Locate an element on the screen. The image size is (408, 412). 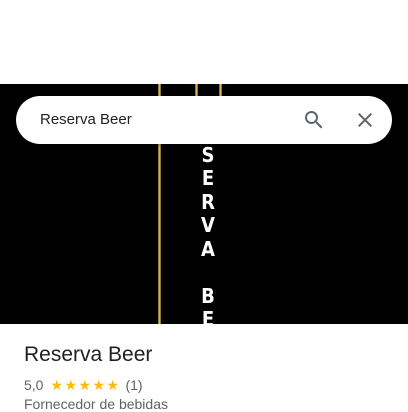
rating-row: 5,0 ★ ★ ★ ★ ★ (1) is located at coordinates (83, 385).